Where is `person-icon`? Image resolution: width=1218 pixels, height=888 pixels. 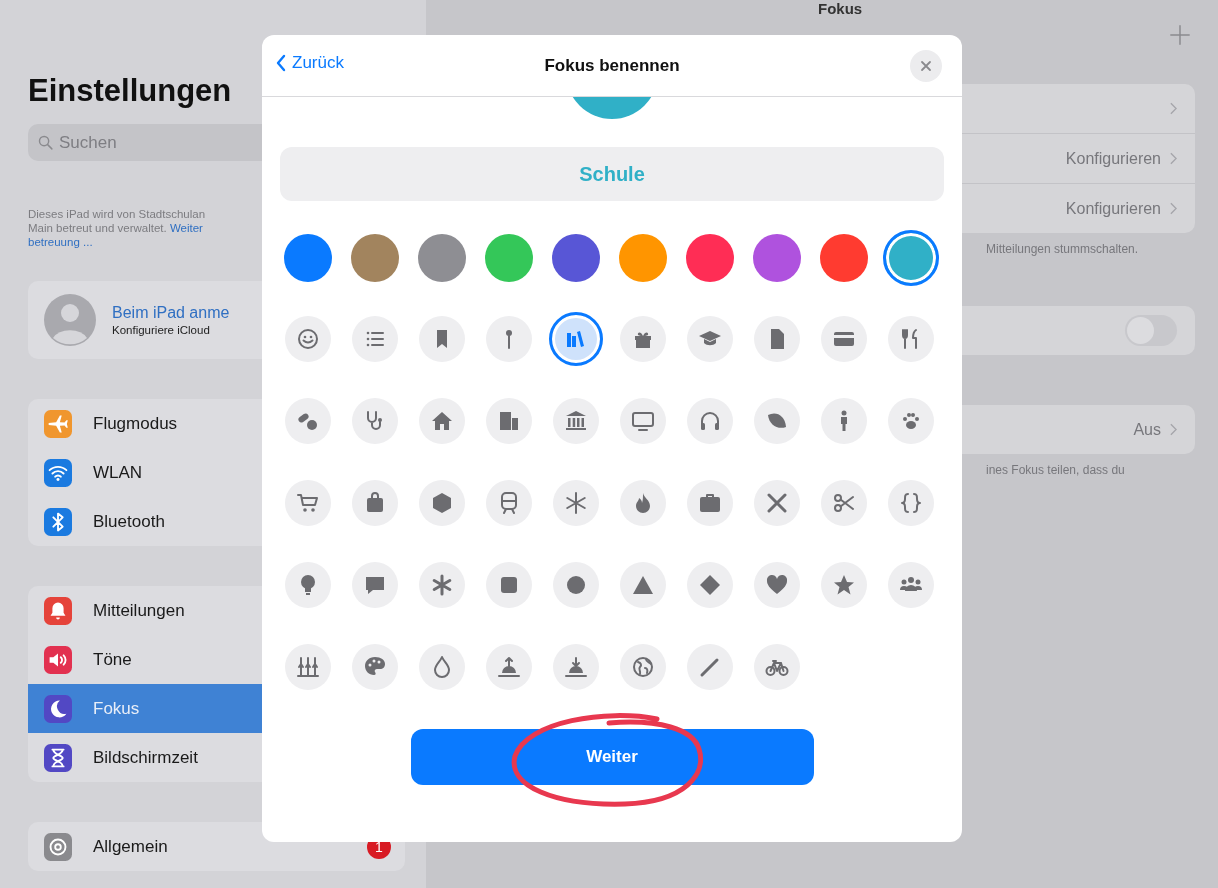
person-icon is located at coordinates (844, 421).